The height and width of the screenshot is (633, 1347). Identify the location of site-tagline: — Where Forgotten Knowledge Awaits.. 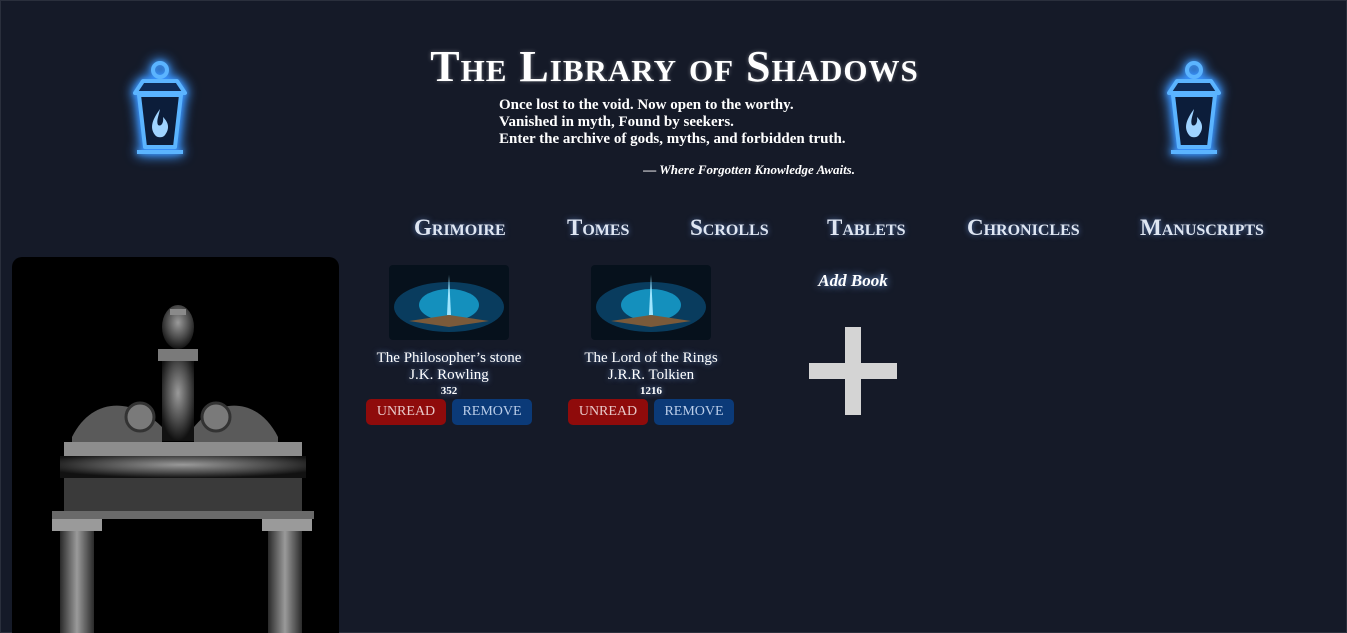
(749, 169).